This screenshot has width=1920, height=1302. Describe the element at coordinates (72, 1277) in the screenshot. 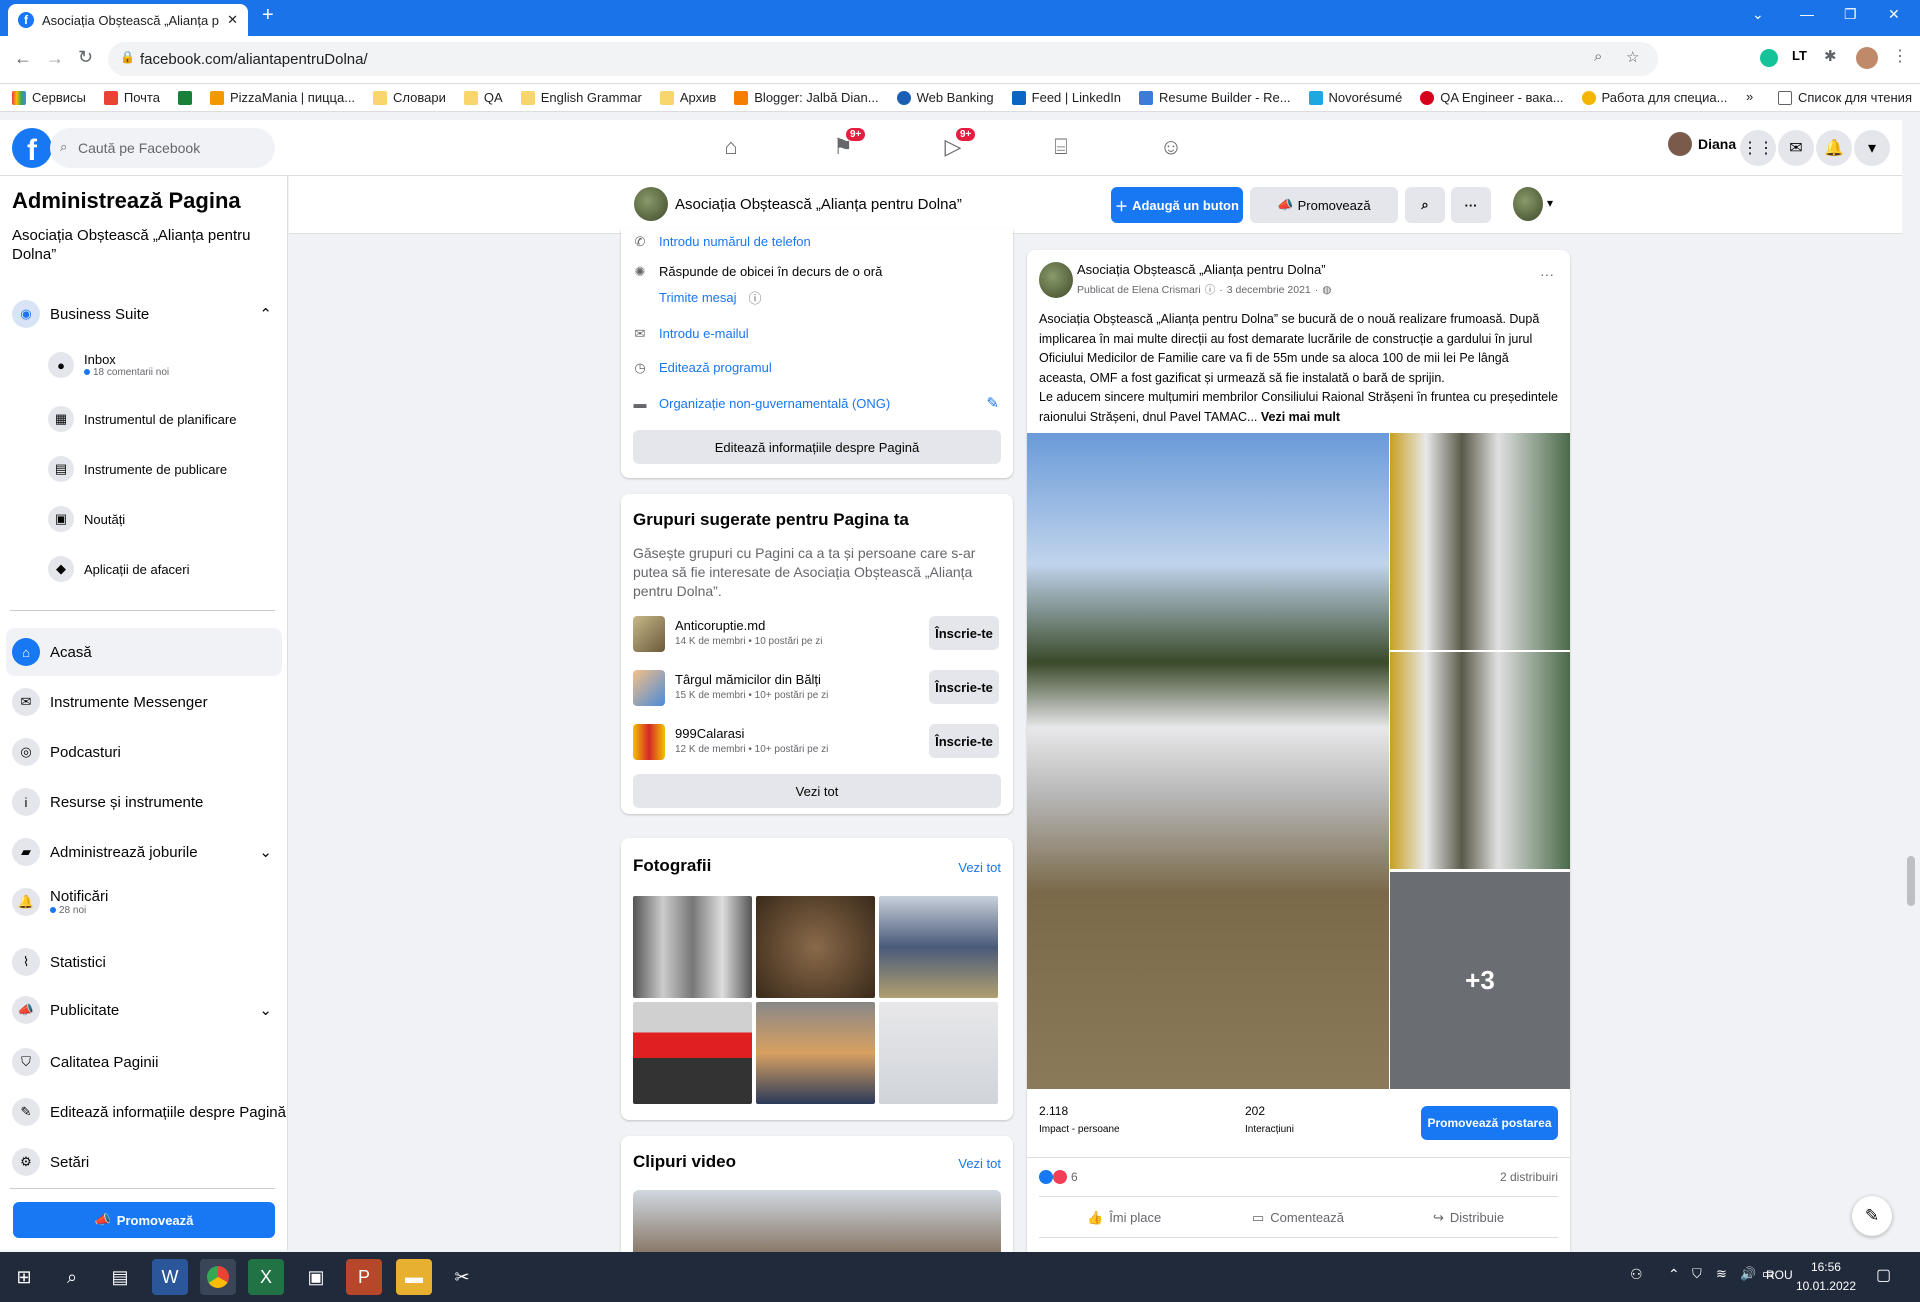

I see `taskbar-search-icon: ⌕` at that location.